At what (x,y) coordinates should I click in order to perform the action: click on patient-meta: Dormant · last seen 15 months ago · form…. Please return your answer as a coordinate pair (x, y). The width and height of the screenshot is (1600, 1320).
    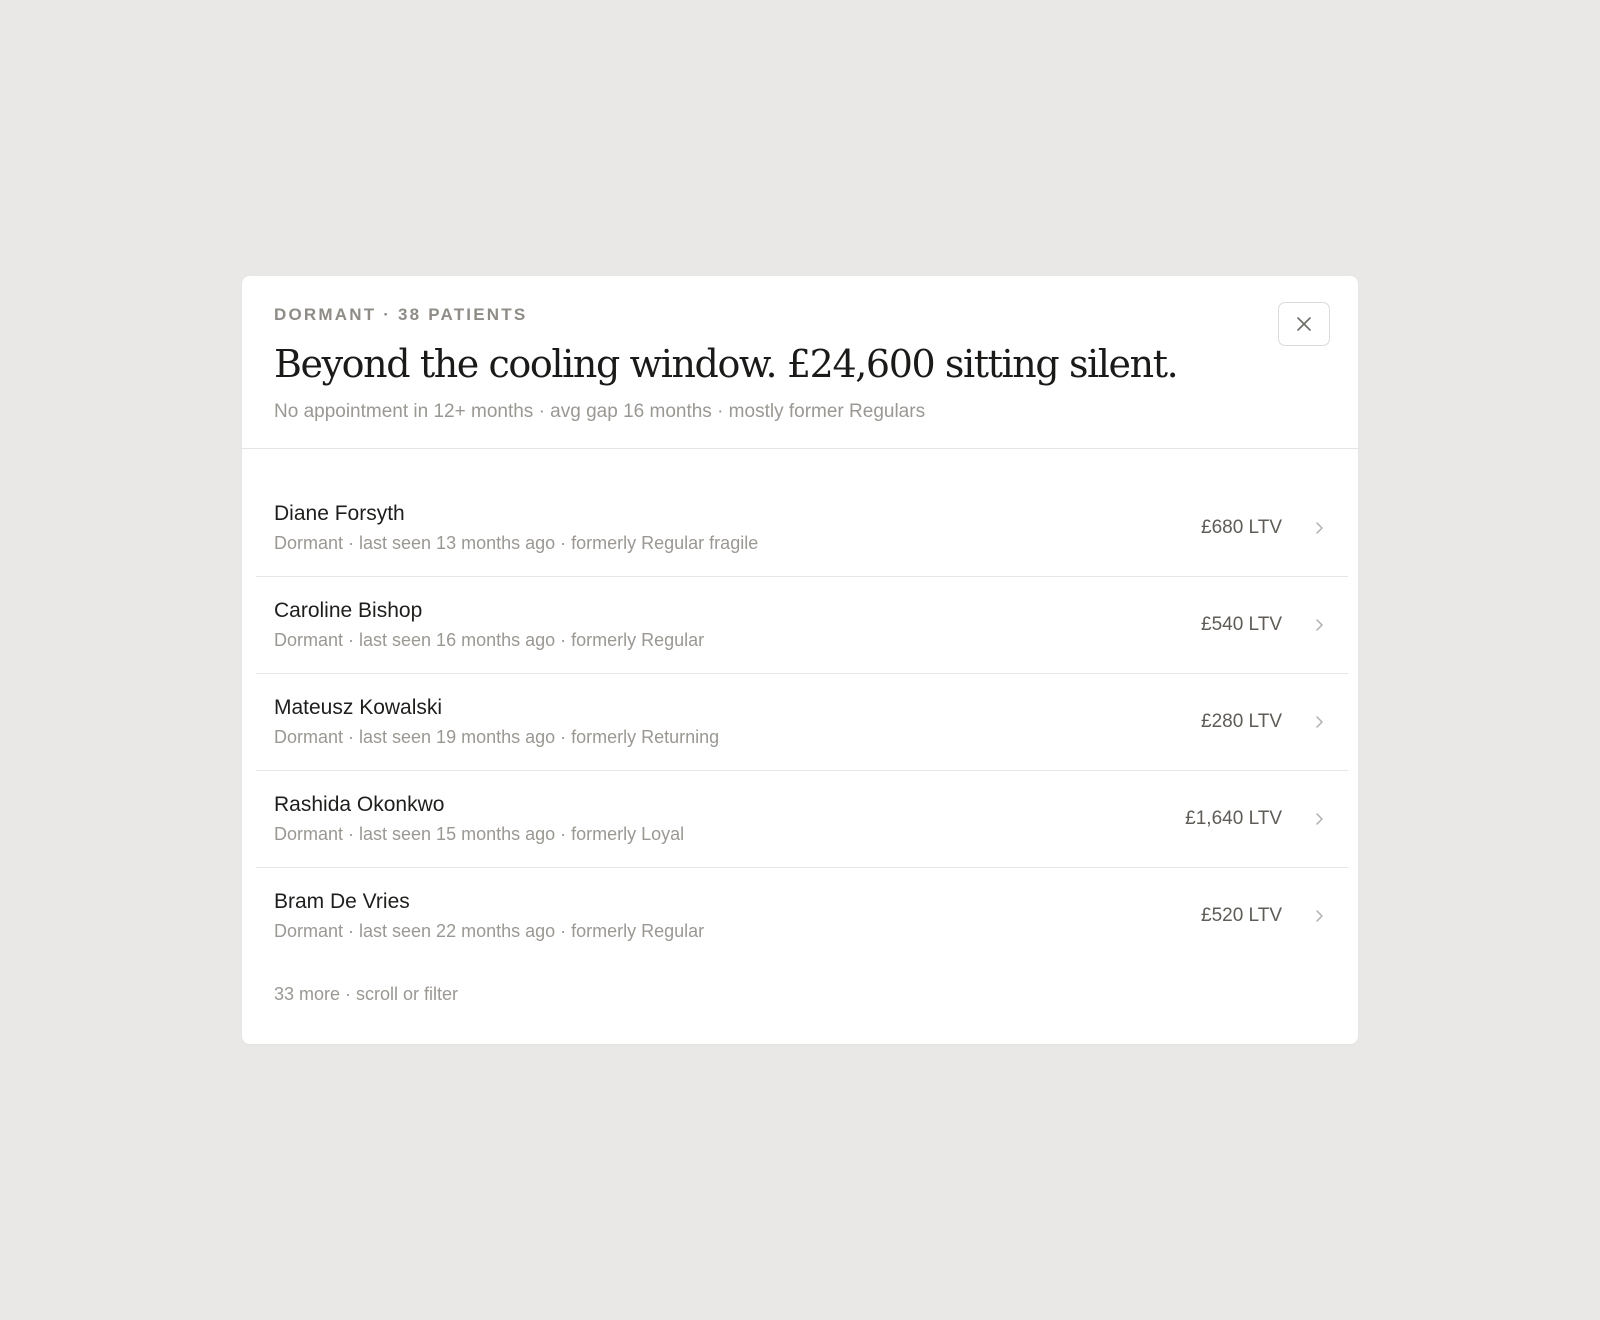
    Looking at the image, I should click on (479, 833).